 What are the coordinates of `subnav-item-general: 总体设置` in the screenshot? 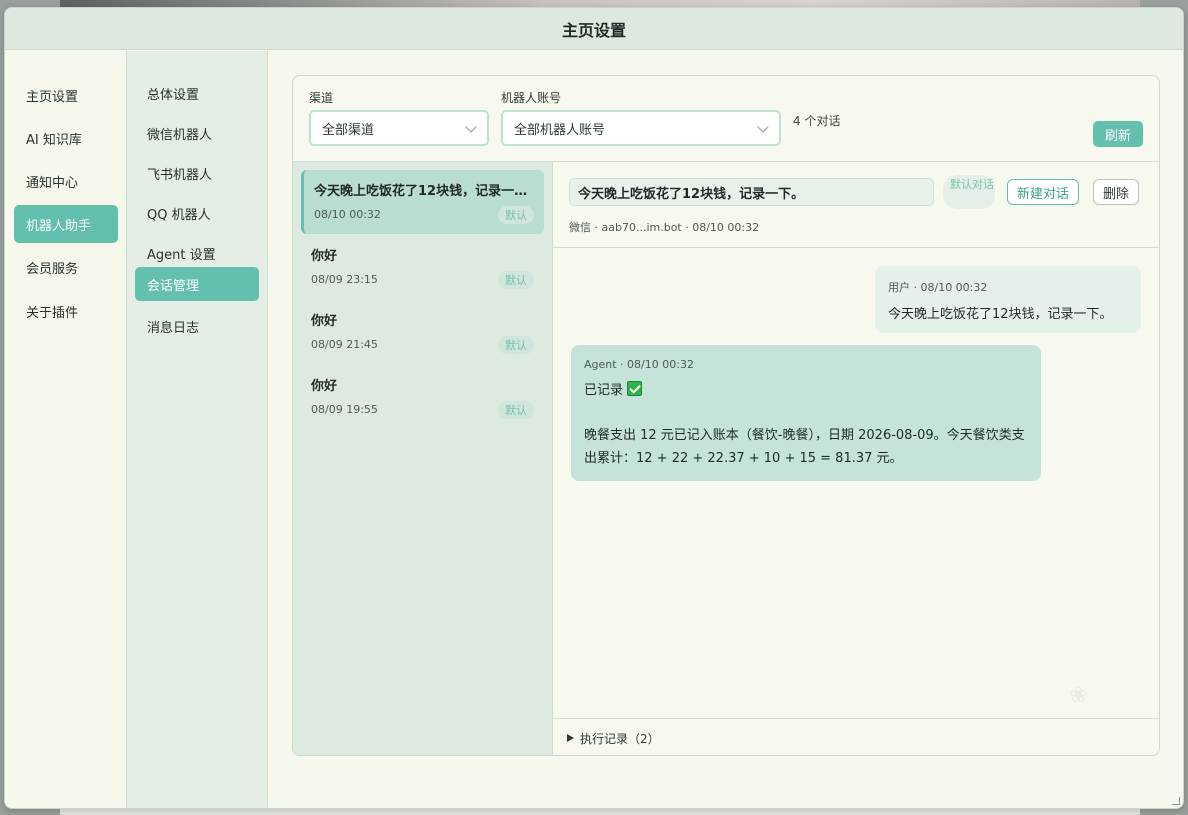 It's located at (197, 93).